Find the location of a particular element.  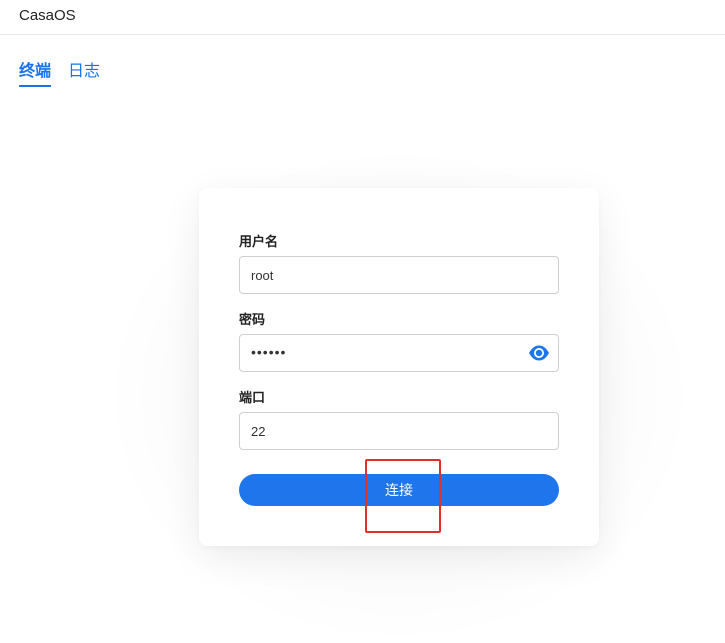

connect-button: 连接 is located at coordinates (399, 490).